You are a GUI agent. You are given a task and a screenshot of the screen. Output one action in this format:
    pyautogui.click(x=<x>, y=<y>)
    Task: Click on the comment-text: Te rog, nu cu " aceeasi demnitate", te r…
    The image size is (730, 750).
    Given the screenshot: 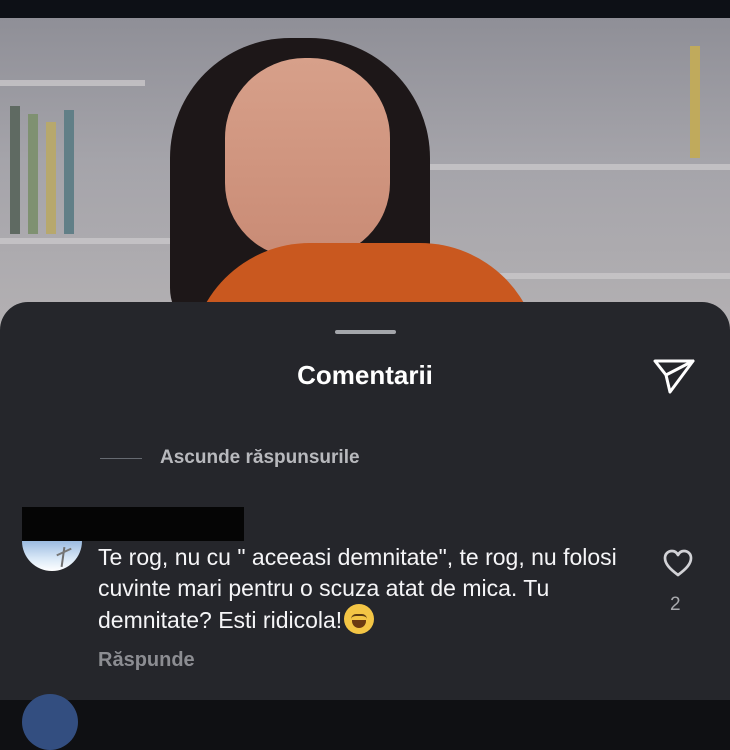 What is the action you would take?
    pyautogui.click(x=358, y=589)
    